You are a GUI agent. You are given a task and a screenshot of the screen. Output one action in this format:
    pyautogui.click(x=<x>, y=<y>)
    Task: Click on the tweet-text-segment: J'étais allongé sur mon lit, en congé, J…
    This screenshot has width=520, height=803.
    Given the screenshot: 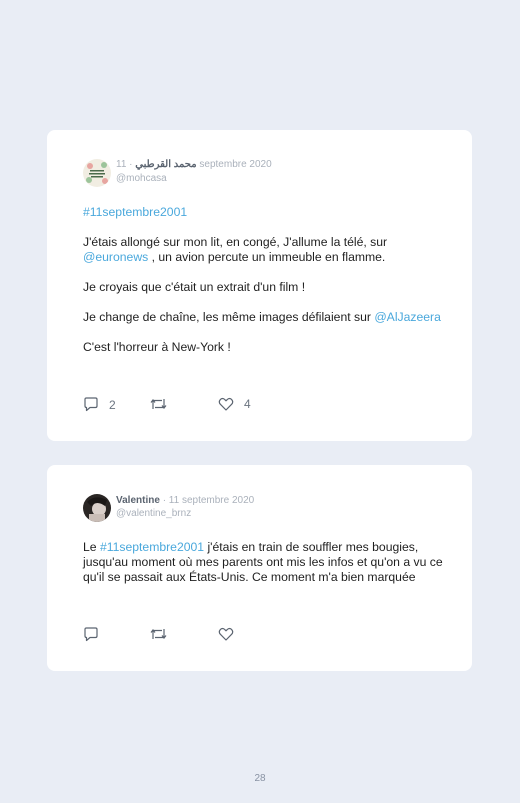 What is the action you would take?
    pyautogui.click(x=235, y=242)
    